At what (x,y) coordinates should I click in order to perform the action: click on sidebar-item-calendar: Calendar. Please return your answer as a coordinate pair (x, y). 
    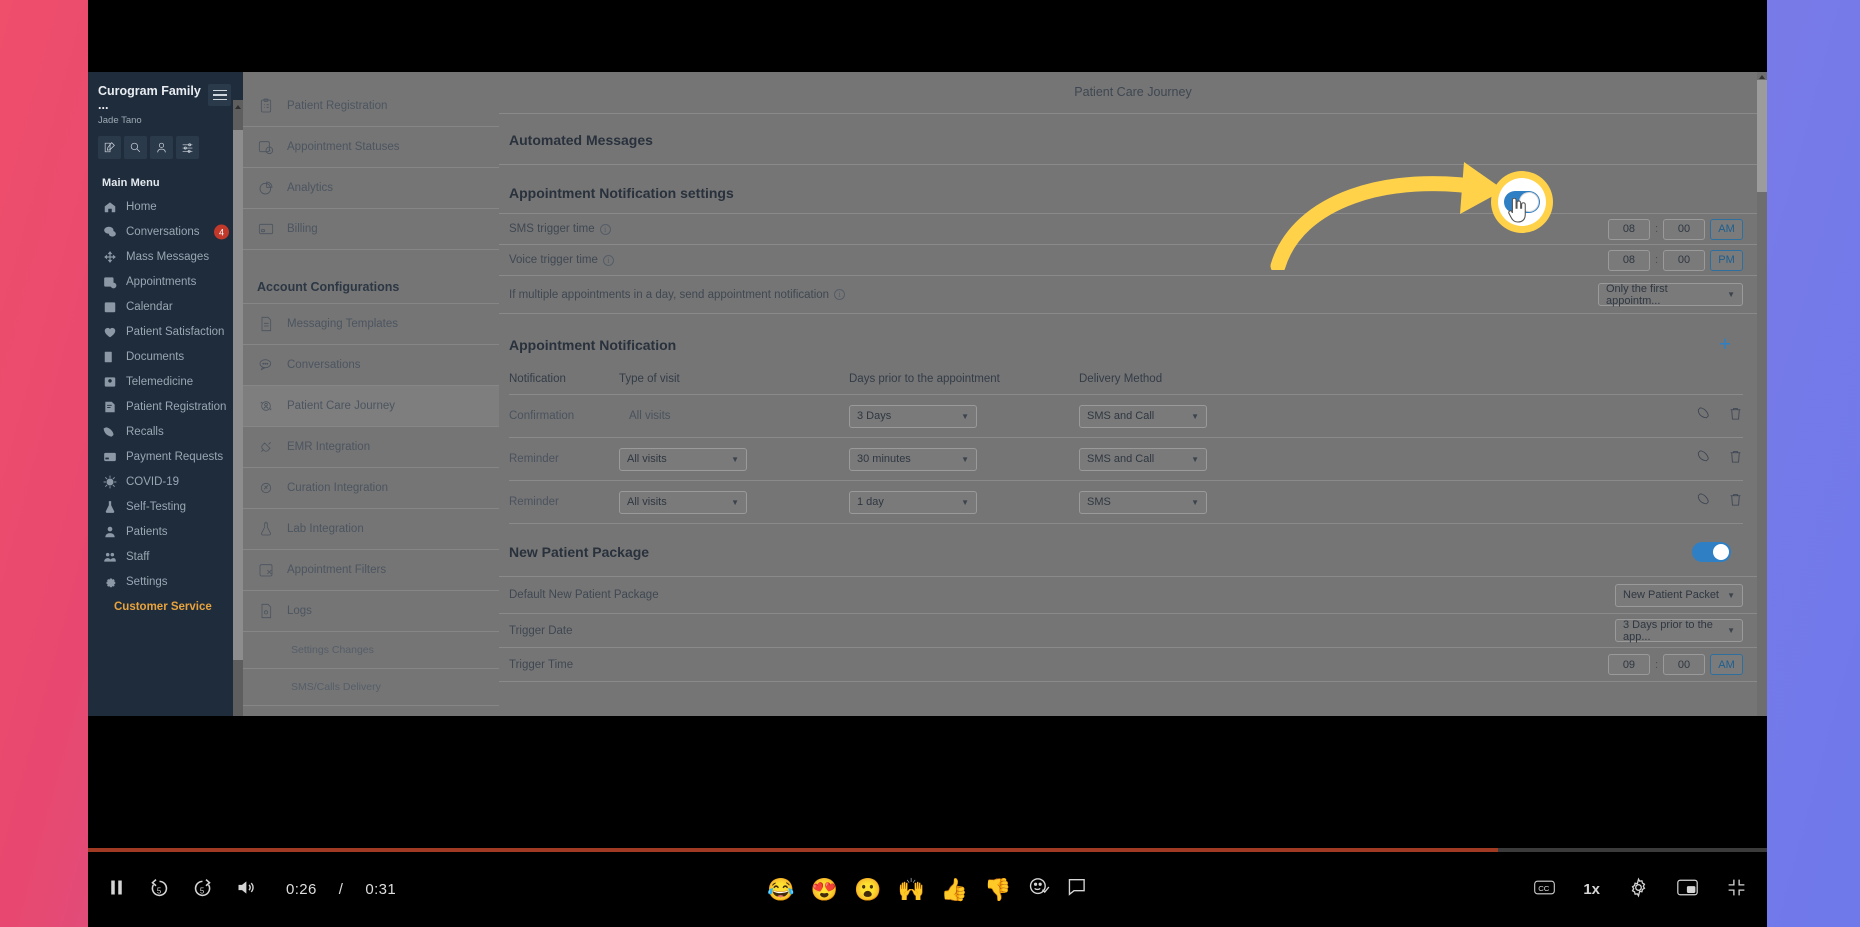
    Looking at the image, I should click on (165, 307).